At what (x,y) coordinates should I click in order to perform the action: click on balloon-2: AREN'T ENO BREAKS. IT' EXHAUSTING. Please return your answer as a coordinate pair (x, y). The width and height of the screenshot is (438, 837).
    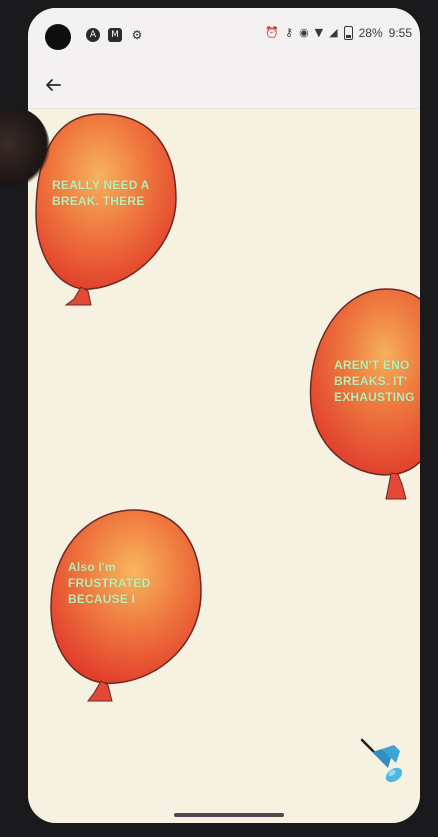
    Looking at the image, I should click on (363, 396).